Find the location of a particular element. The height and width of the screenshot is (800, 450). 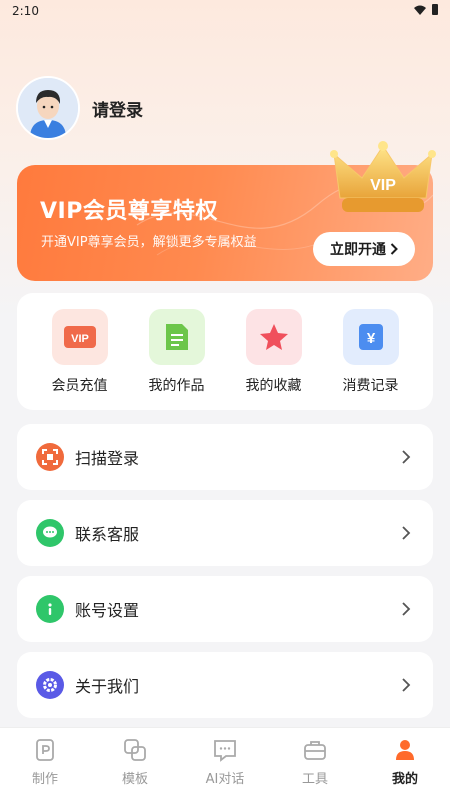

activate-vip-button: 立即开通 is located at coordinates (364, 249).